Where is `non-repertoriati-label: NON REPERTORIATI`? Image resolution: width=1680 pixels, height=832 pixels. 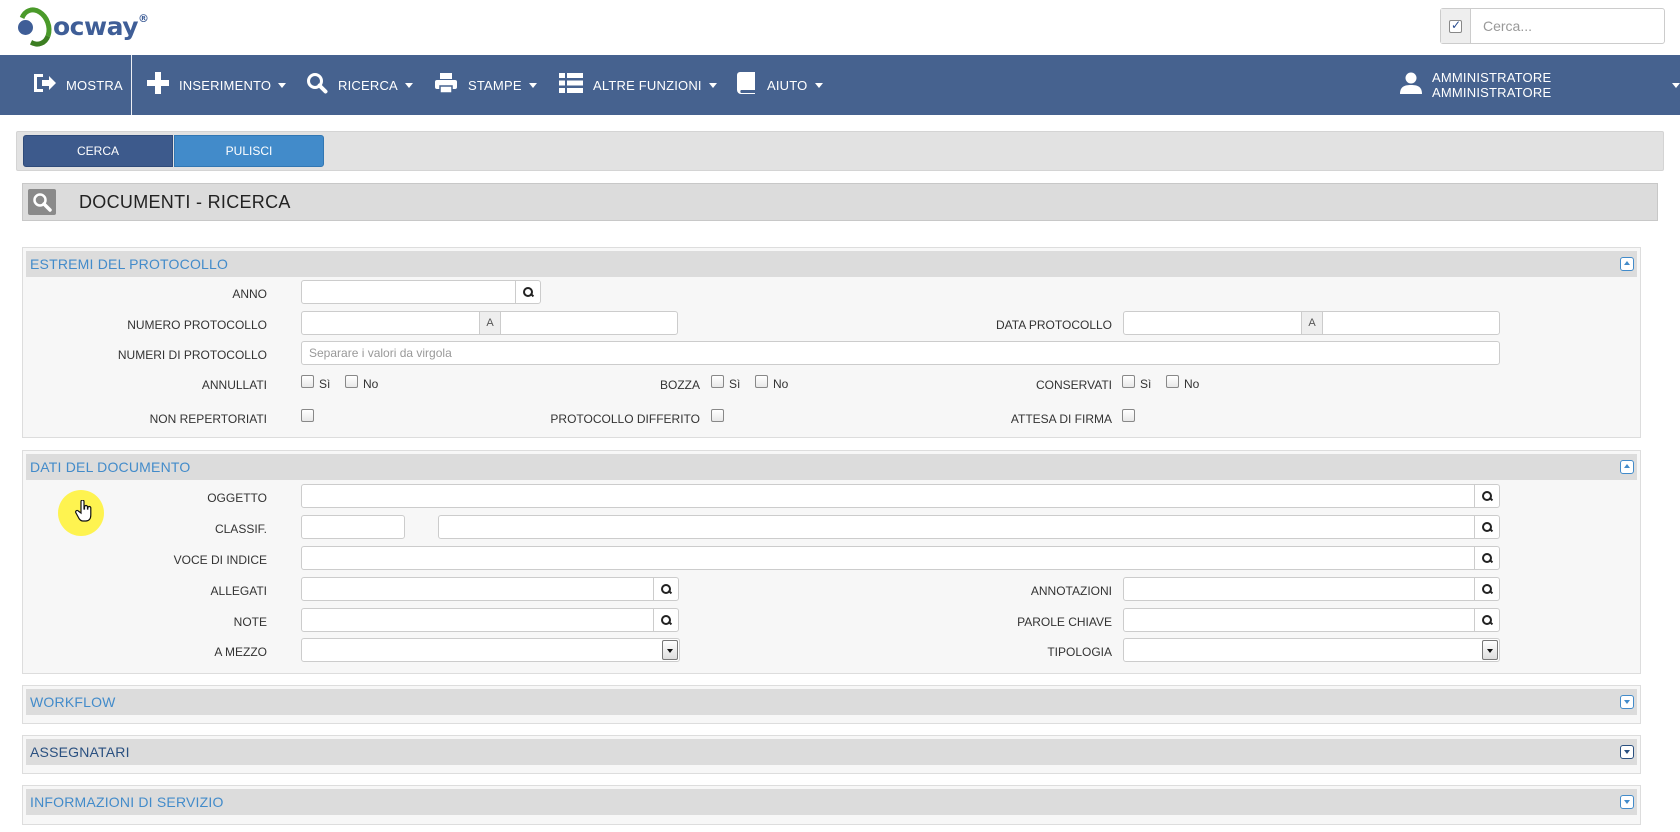
non-repertoriati-label: NON REPERTORIATI is located at coordinates (208, 419).